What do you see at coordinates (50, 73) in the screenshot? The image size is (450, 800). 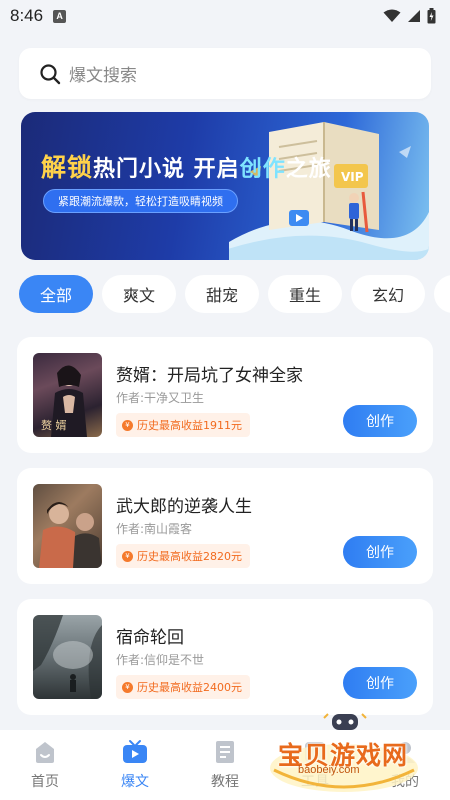 I see `search-icon` at bounding box center [50, 73].